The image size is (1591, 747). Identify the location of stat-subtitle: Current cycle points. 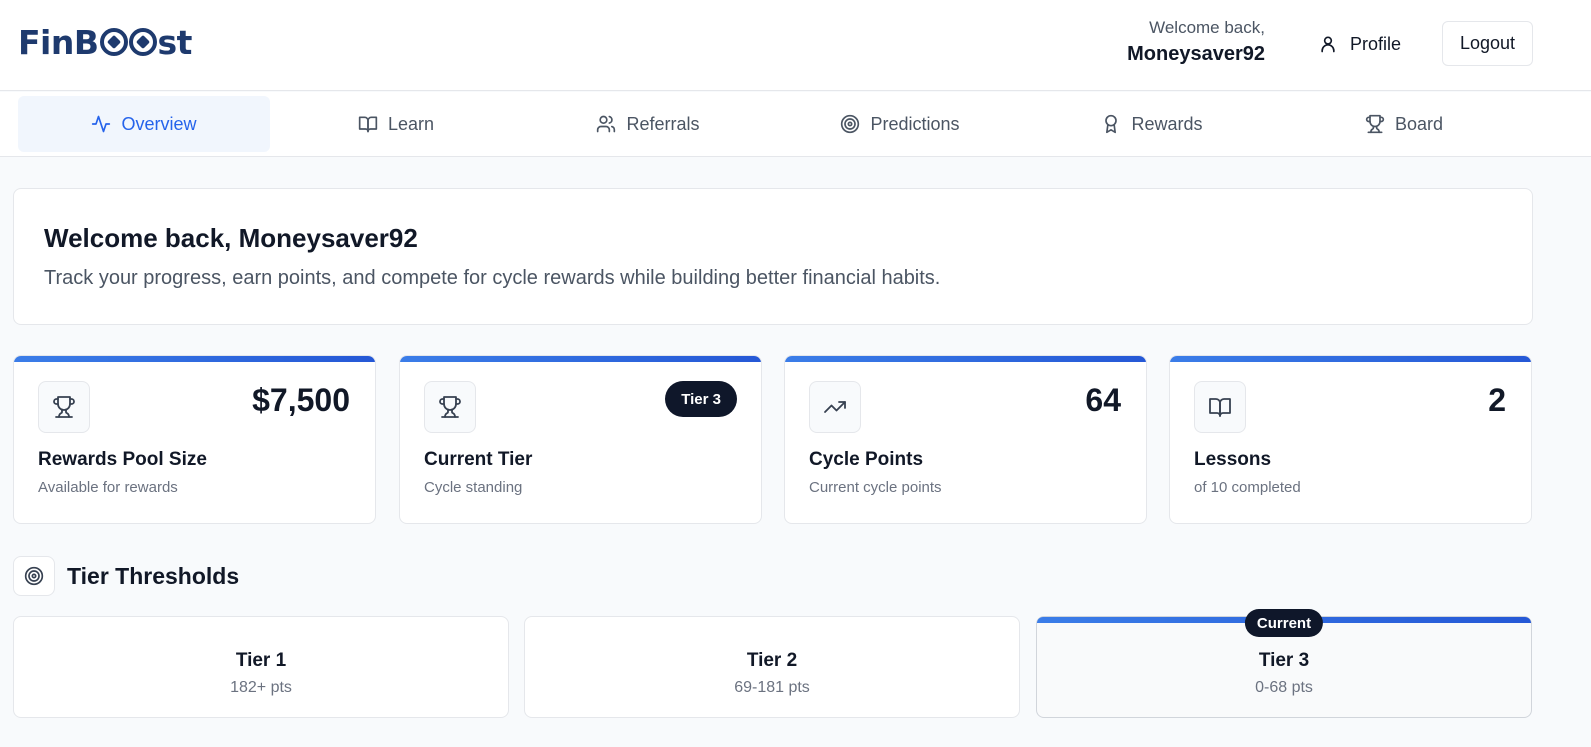
(875, 487).